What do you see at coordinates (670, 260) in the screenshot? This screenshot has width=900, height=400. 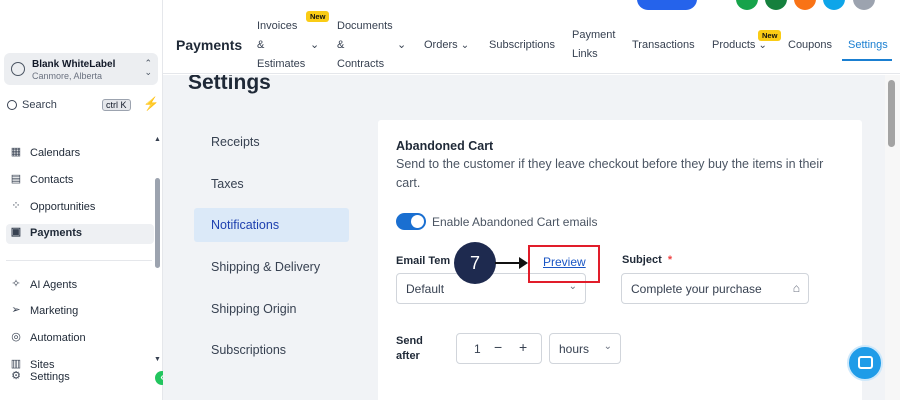 I see `required-marker: *` at bounding box center [670, 260].